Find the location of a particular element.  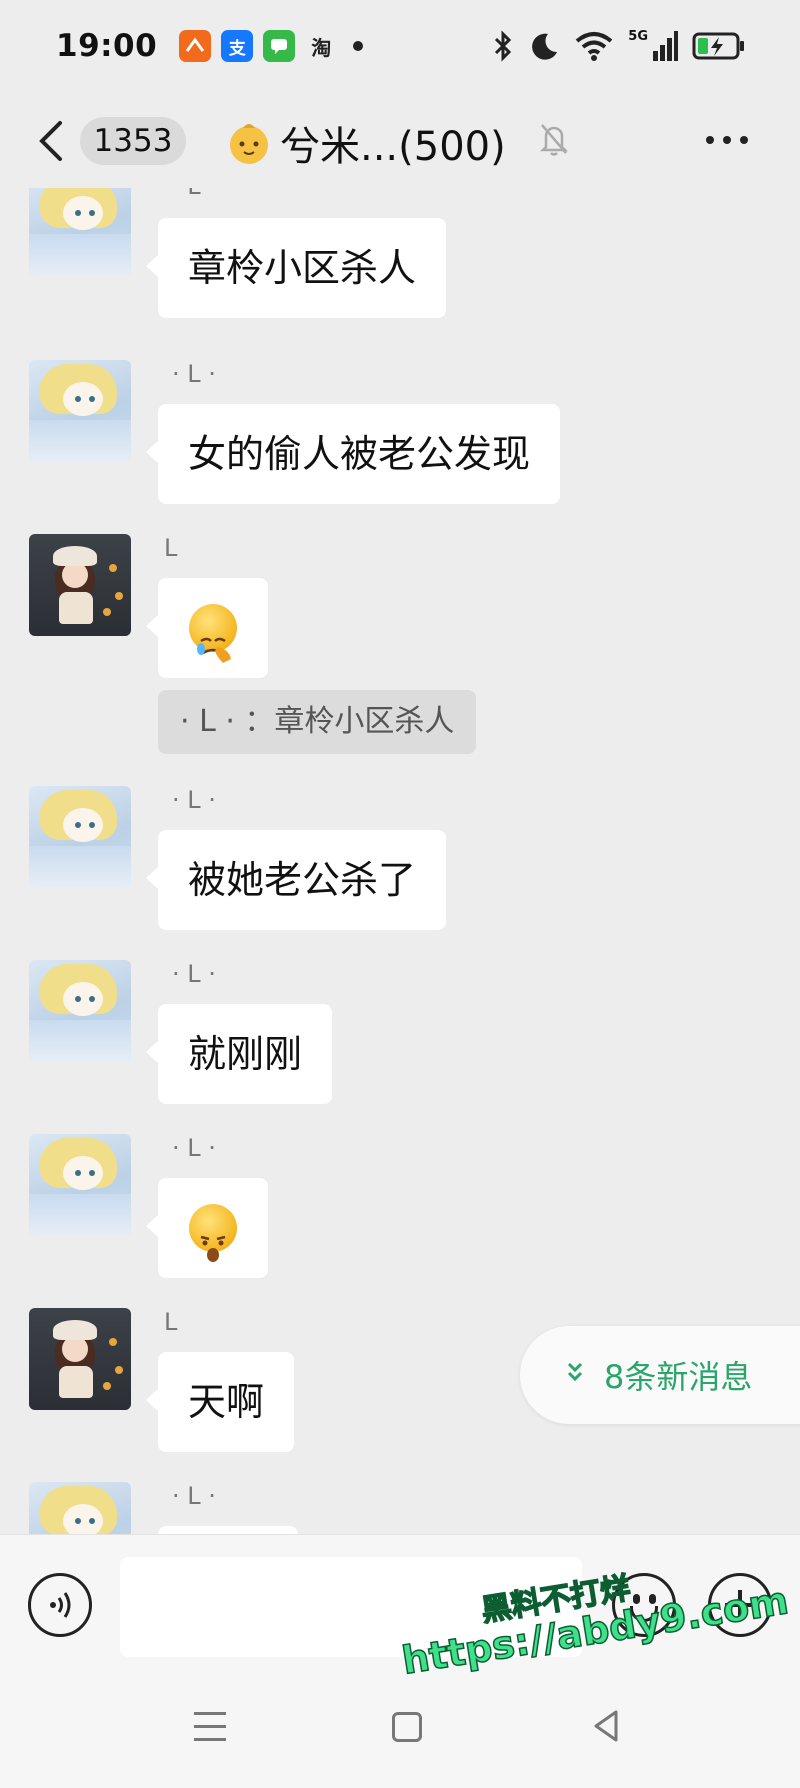

message-bubble: 章柃小区杀人 is located at coordinates (296, 268).